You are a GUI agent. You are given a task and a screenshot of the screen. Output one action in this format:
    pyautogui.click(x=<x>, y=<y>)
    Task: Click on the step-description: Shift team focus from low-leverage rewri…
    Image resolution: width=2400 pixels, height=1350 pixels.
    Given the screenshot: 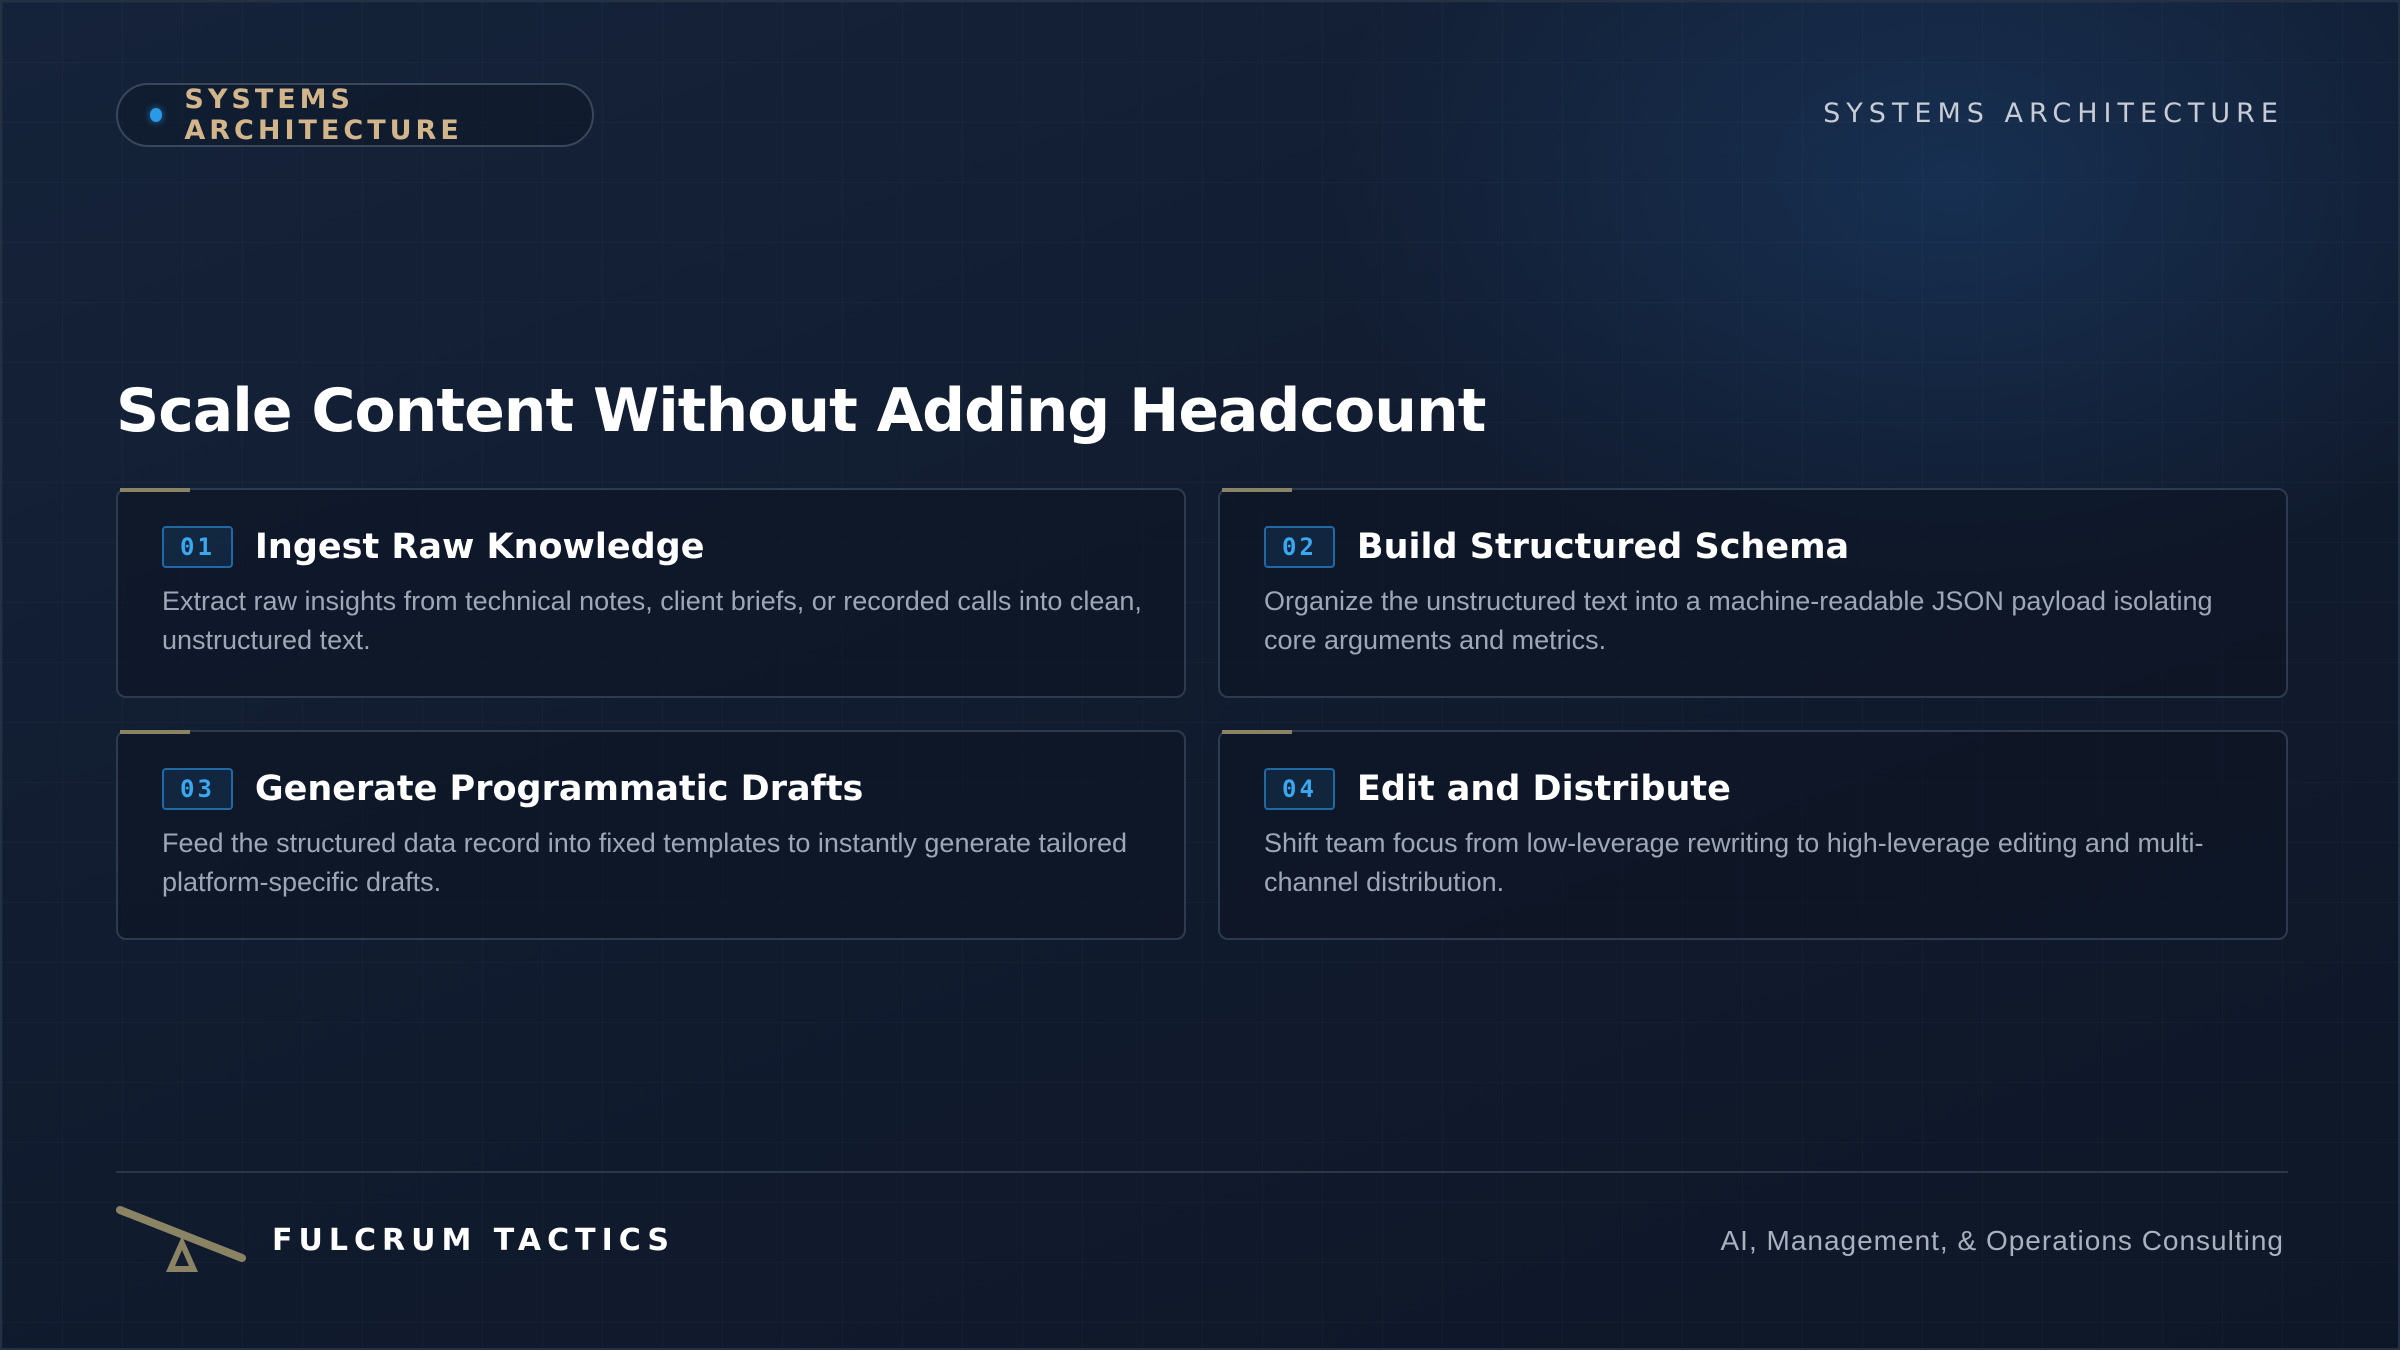 What is the action you would take?
    pyautogui.click(x=1734, y=862)
    